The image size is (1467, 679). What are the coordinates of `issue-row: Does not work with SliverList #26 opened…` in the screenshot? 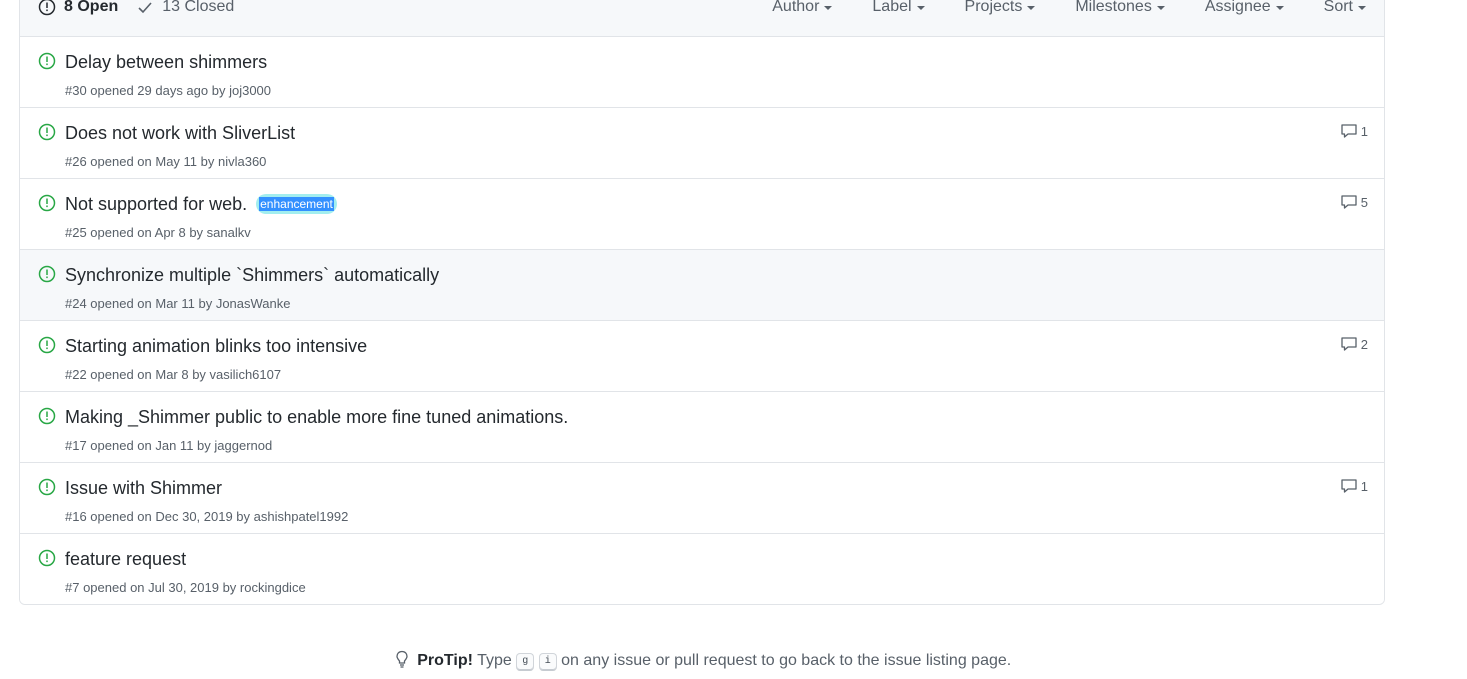 It's located at (702, 143).